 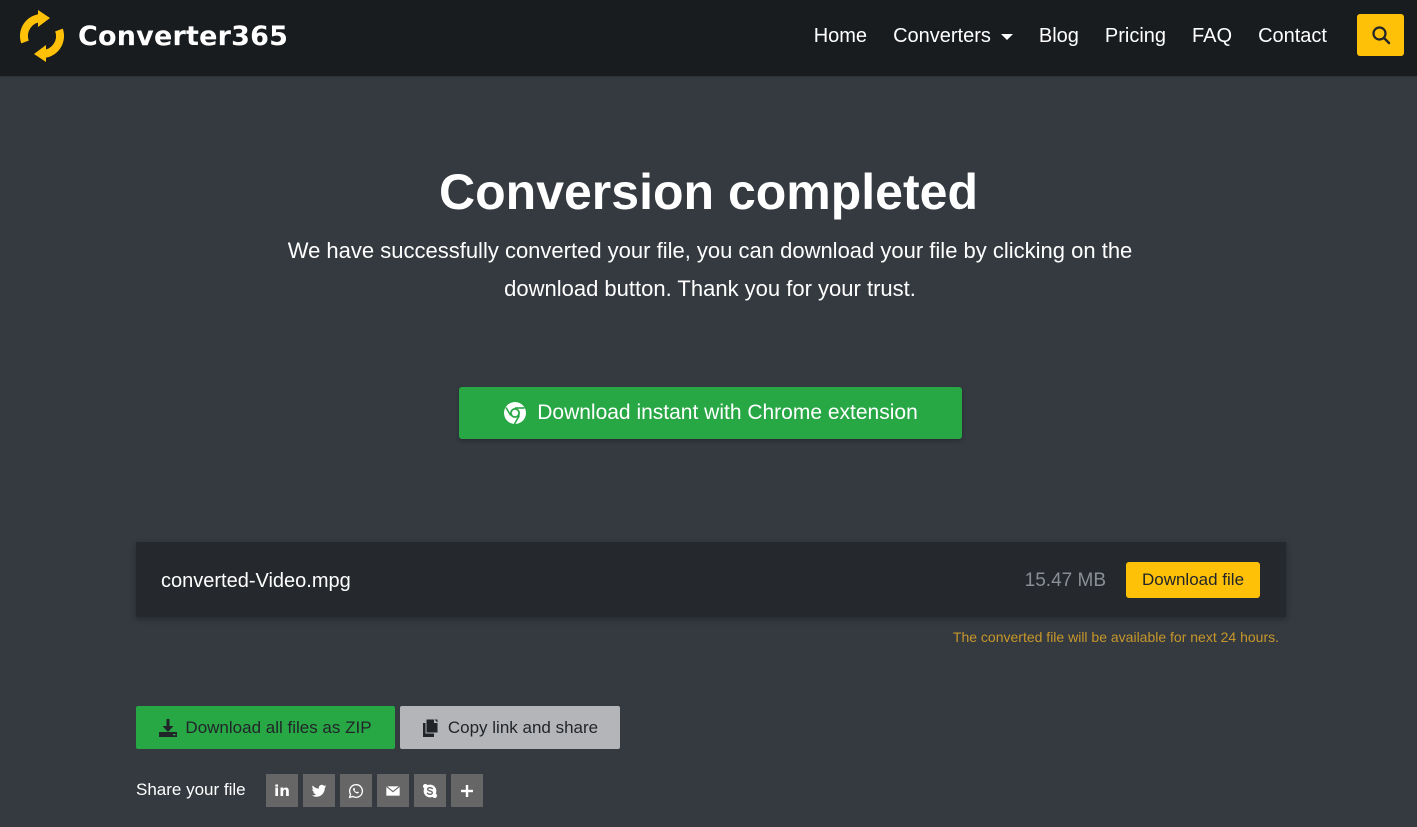 I want to click on copy-link-label: Copy link and share, so click(x=523, y=727).